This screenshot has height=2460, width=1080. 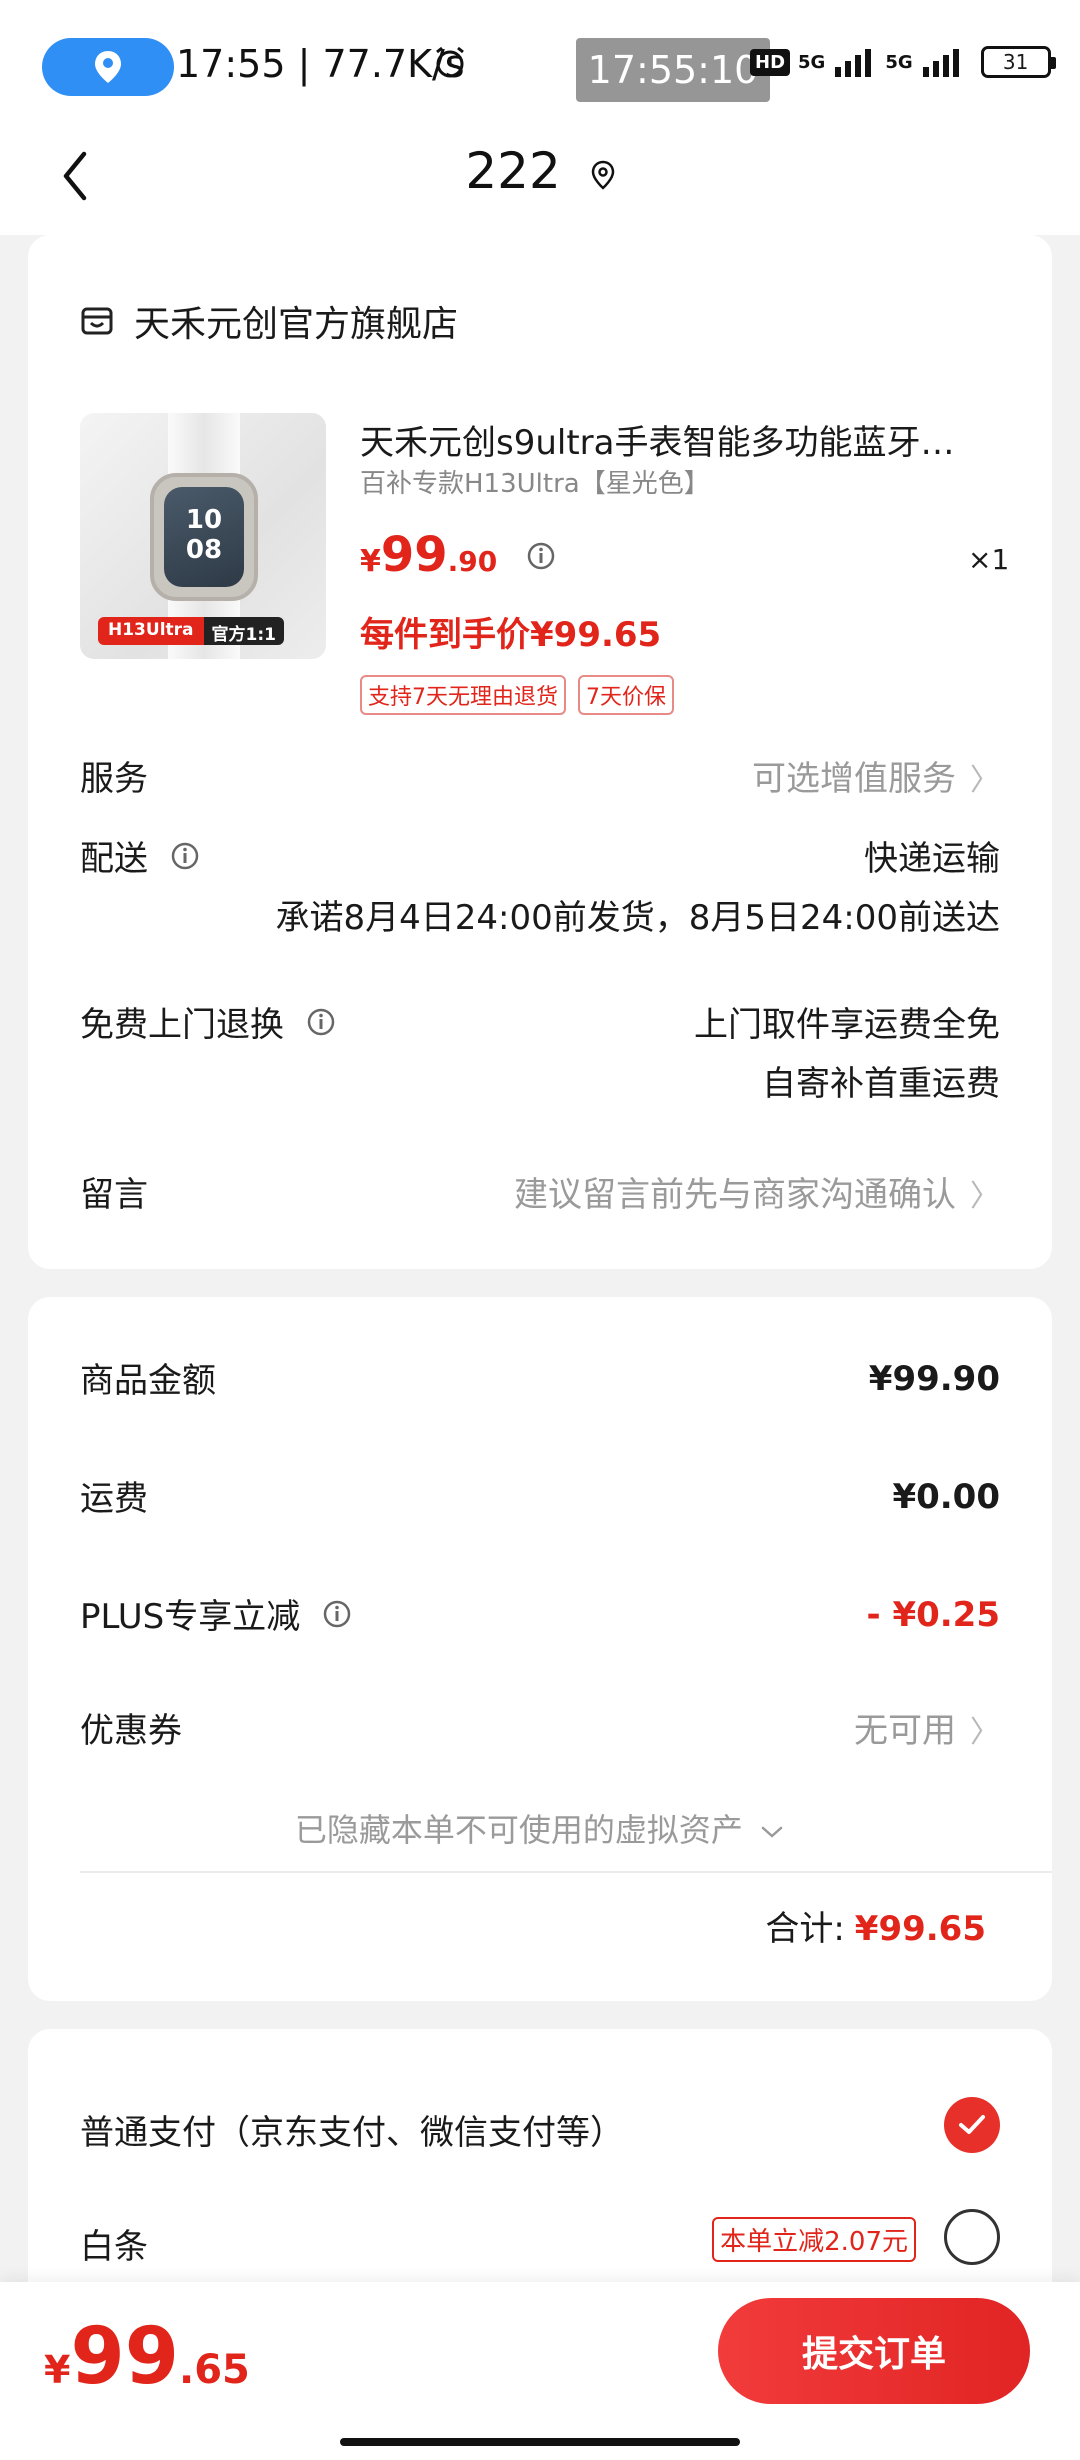 I want to click on alarm-icon, so click(x=450, y=62).